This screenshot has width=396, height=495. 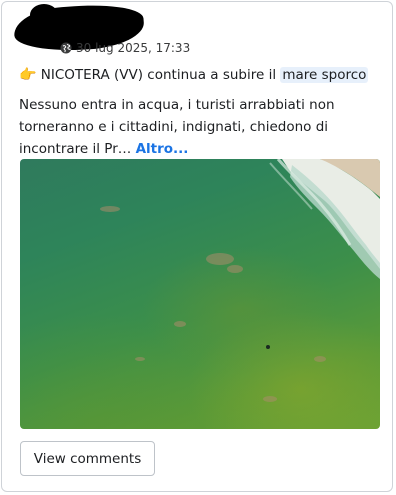 I want to click on post-title-text: NICOTERA (VV) continua a subire il, so click(x=160, y=75).